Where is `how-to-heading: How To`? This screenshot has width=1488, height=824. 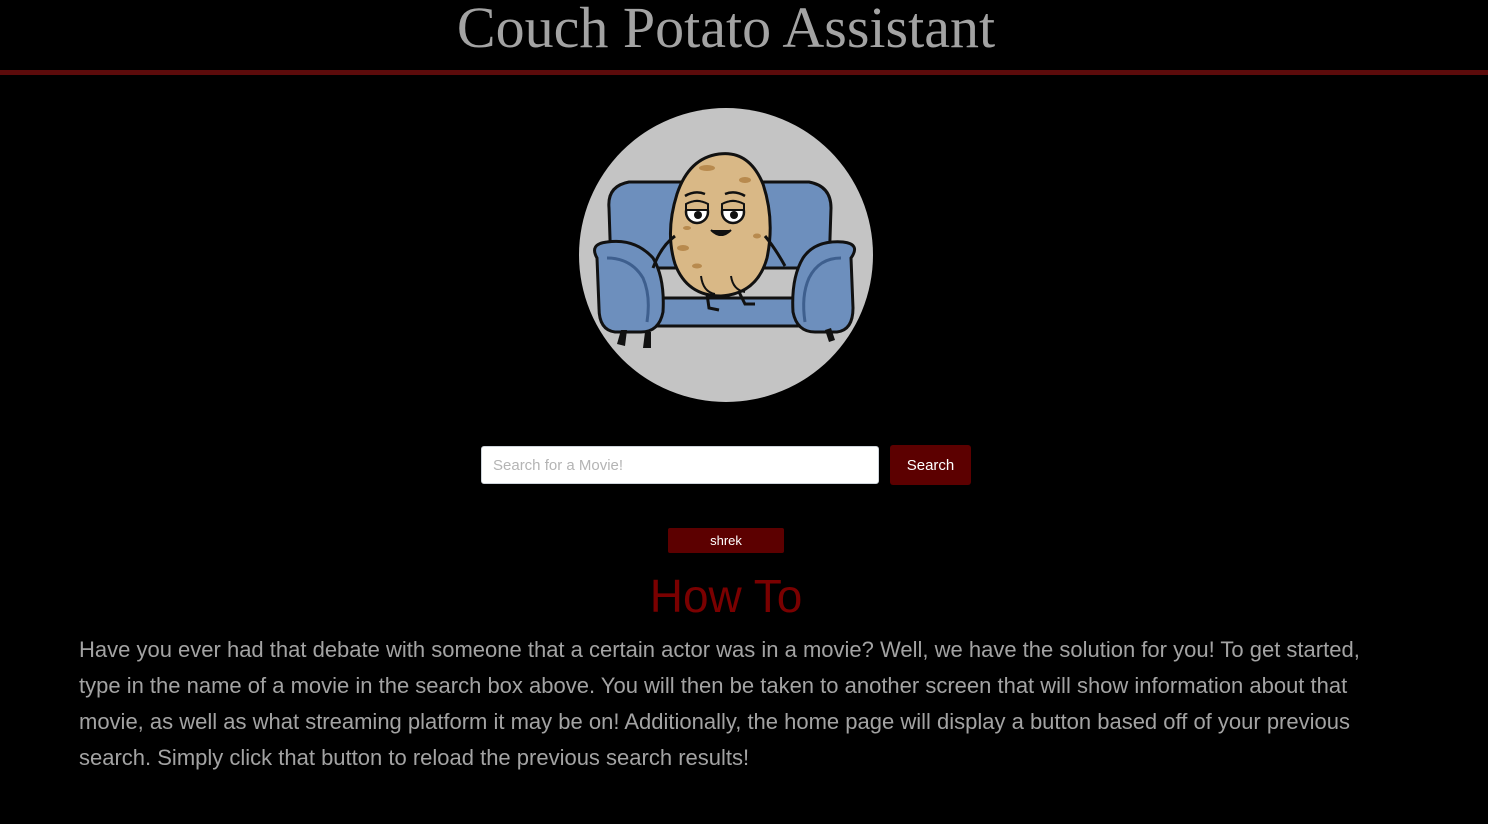 how-to-heading: How To is located at coordinates (726, 596).